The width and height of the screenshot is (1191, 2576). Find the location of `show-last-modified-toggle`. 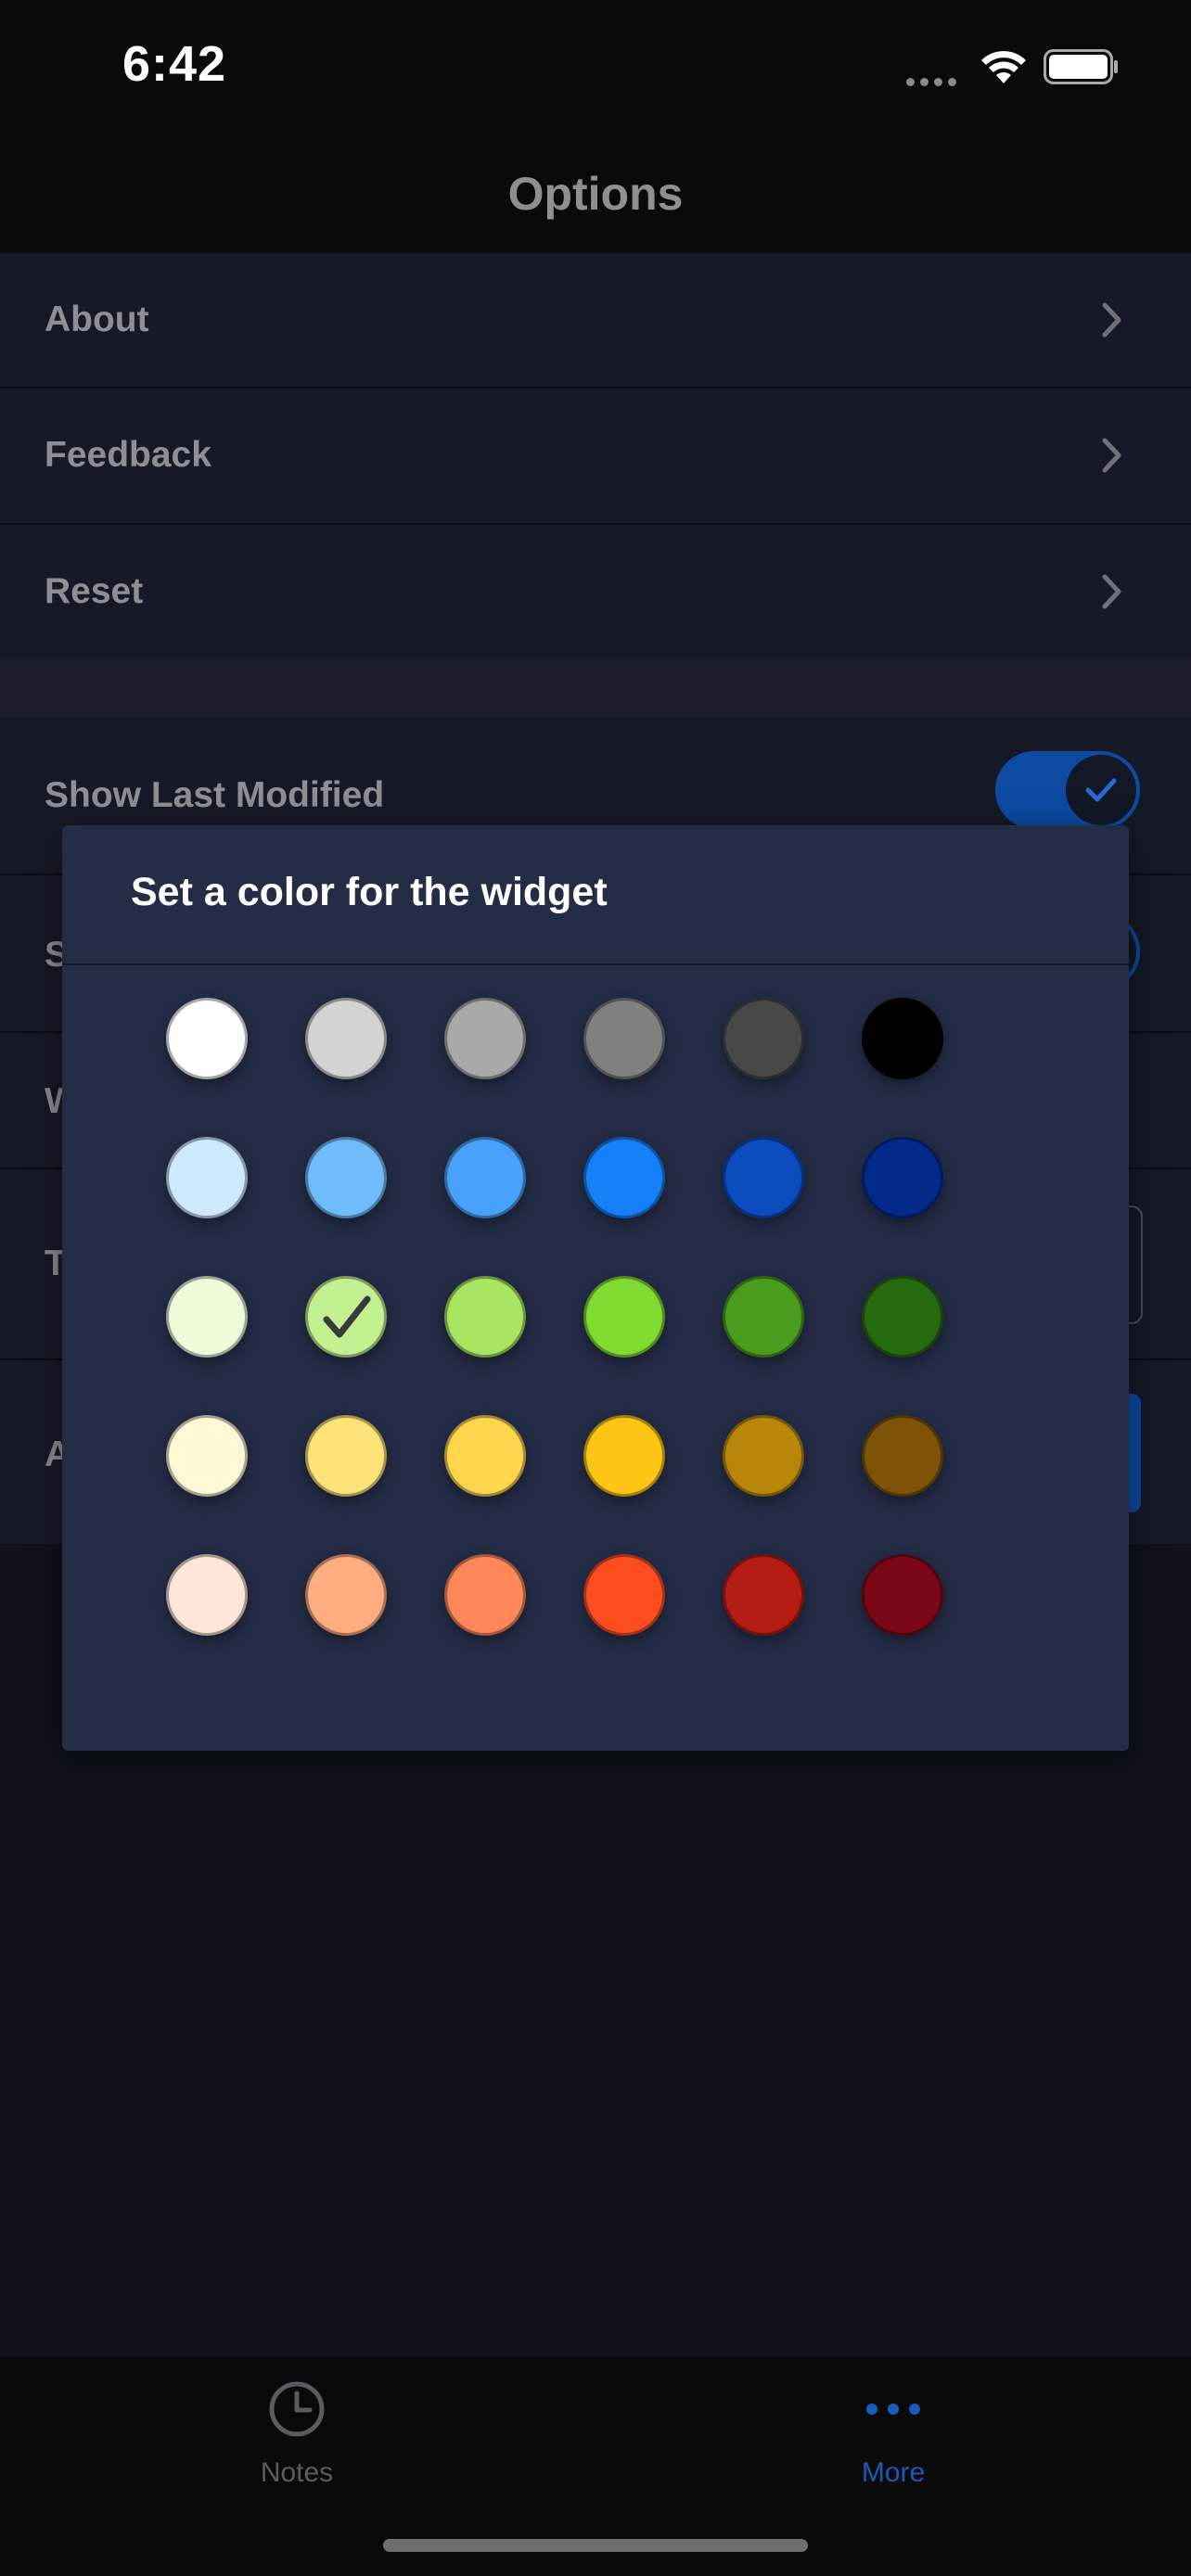

show-last-modified-toggle is located at coordinates (1067, 790).